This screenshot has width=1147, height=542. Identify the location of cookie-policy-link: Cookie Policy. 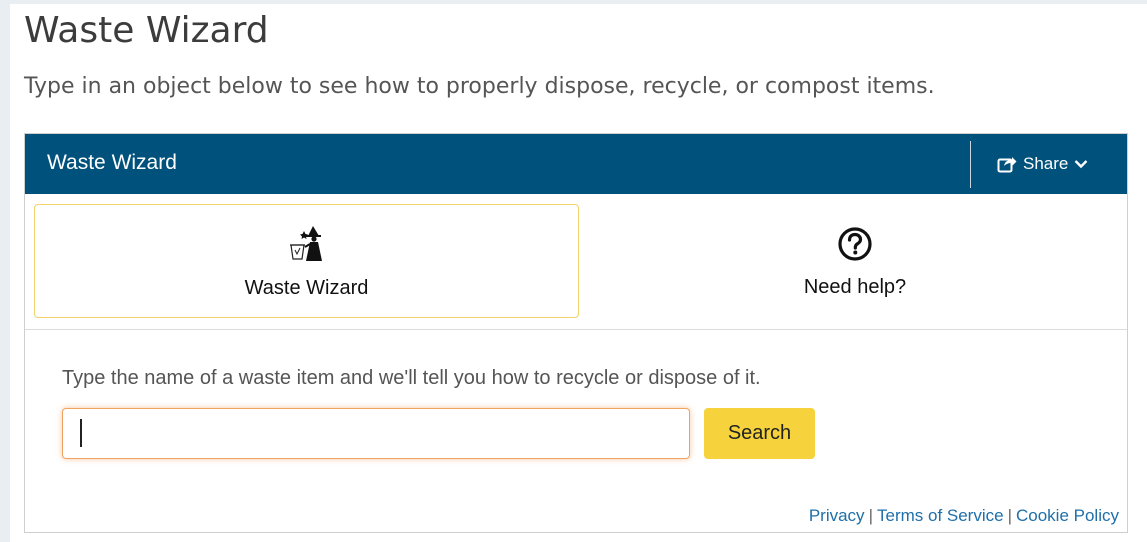
(1067, 515).